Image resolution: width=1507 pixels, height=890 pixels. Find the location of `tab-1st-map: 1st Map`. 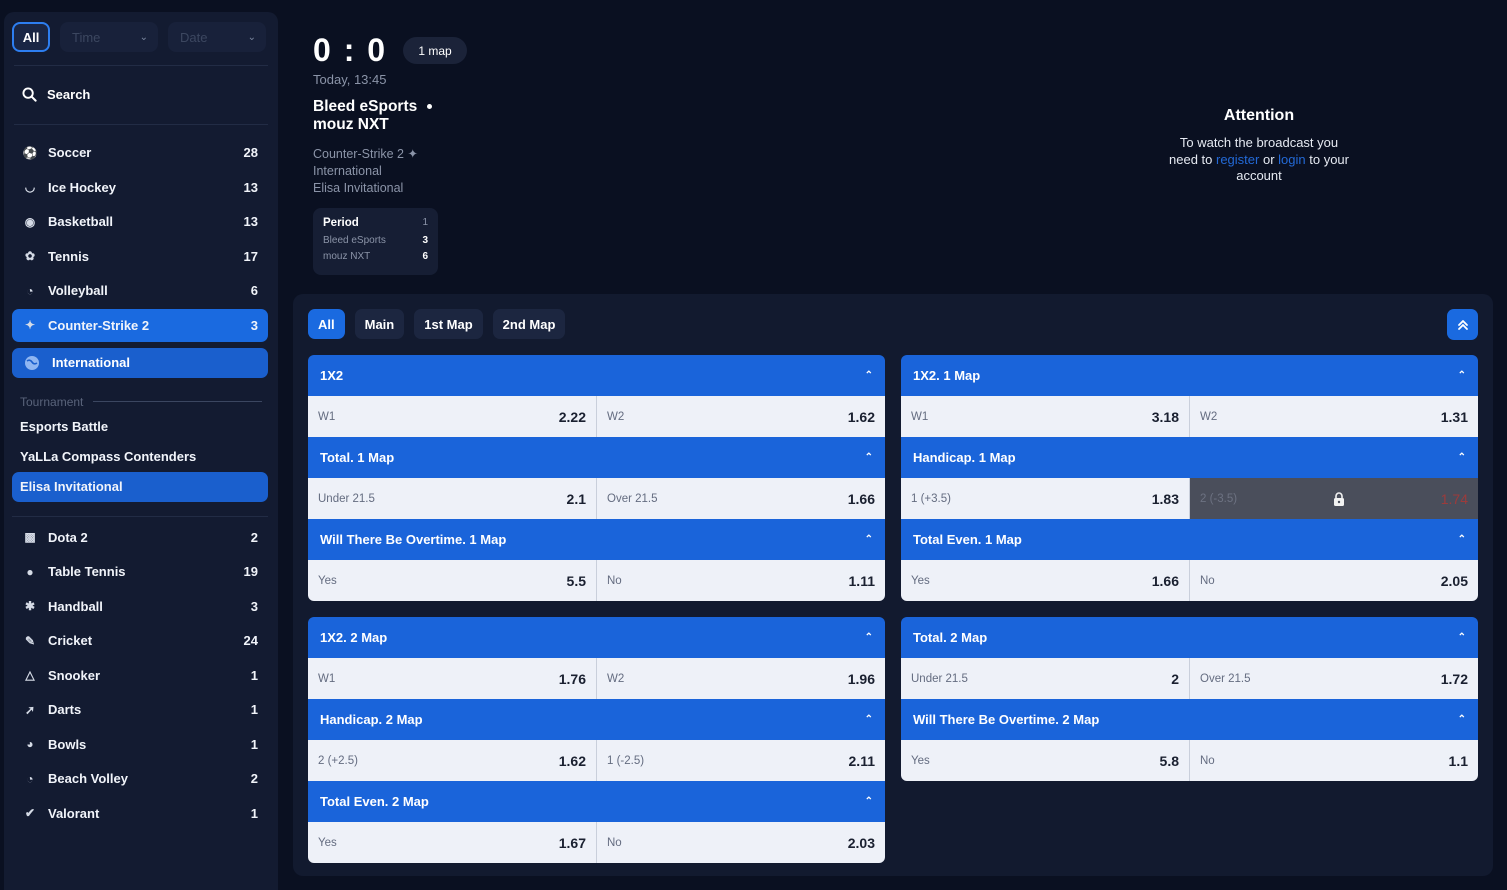

tab-1st-map: 1st Map is located at coordinates (448, 324).